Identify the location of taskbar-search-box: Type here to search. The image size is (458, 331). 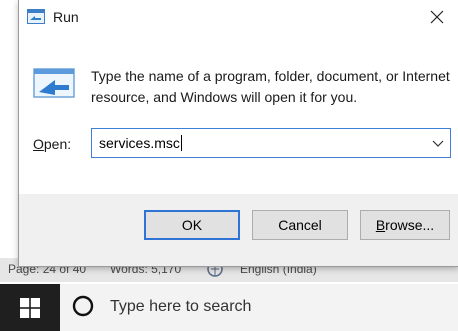
(259, 307).